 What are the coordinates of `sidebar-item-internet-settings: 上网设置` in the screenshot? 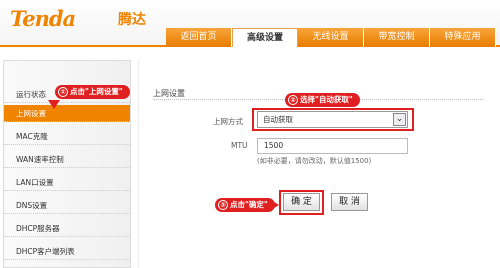 It's located at (67, 113).